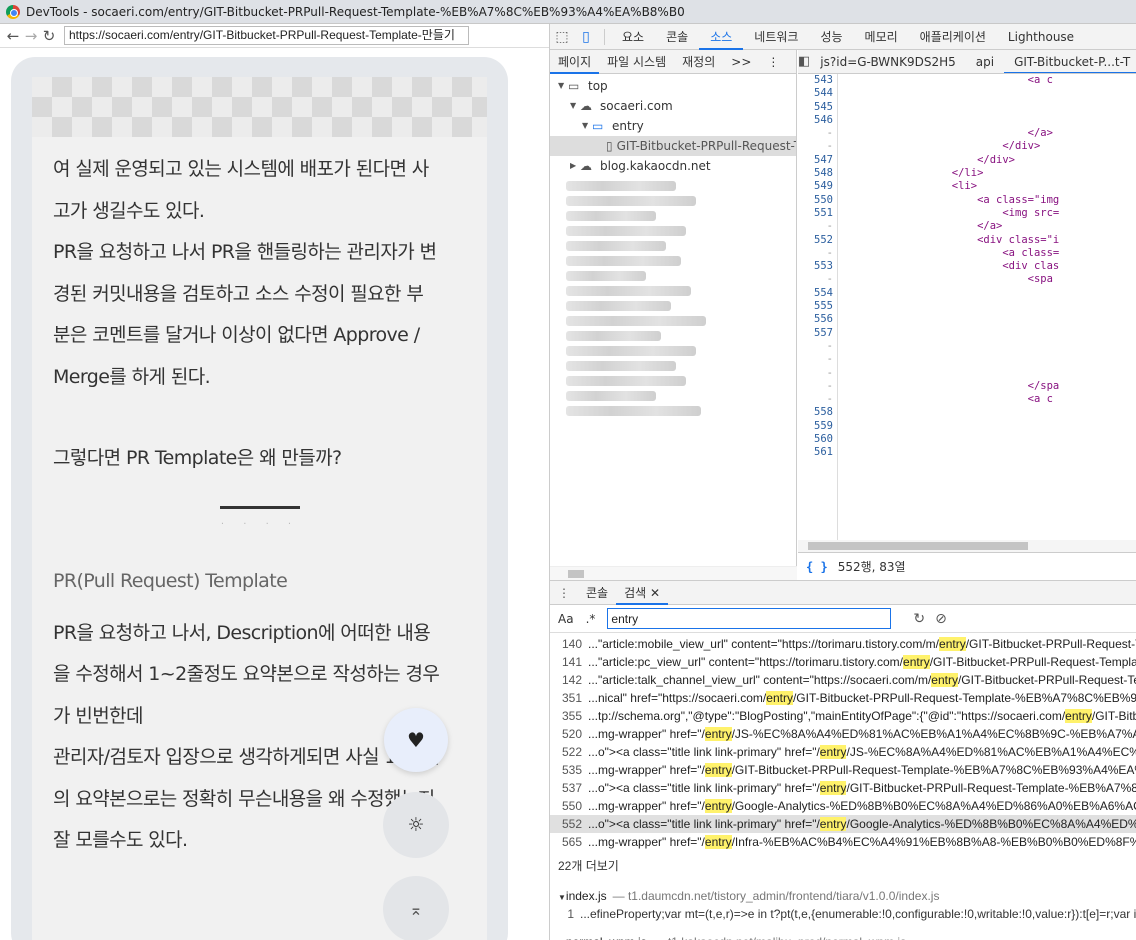 The height and width of the screenshot is (940, 1136). I want to click on section-divider, so click(260, 507).